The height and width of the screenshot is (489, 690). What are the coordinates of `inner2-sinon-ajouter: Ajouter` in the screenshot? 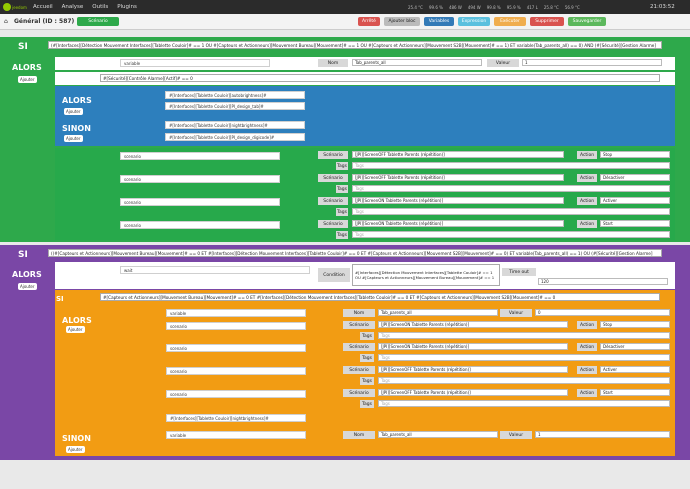 It's located at (75, 449).